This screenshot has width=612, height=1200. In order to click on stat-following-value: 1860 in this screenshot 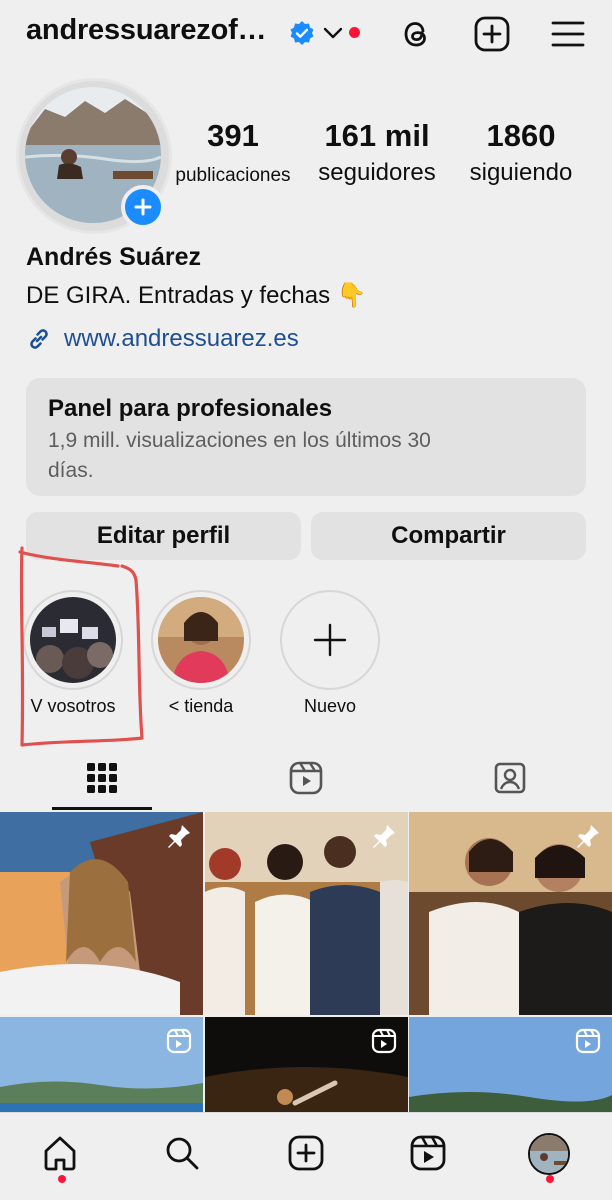, I will do `click(521, 135)`.